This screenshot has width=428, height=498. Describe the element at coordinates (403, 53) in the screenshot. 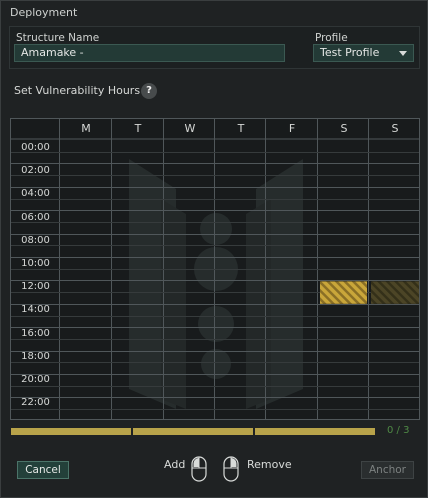

I see `chevron-down-icon` at that location.